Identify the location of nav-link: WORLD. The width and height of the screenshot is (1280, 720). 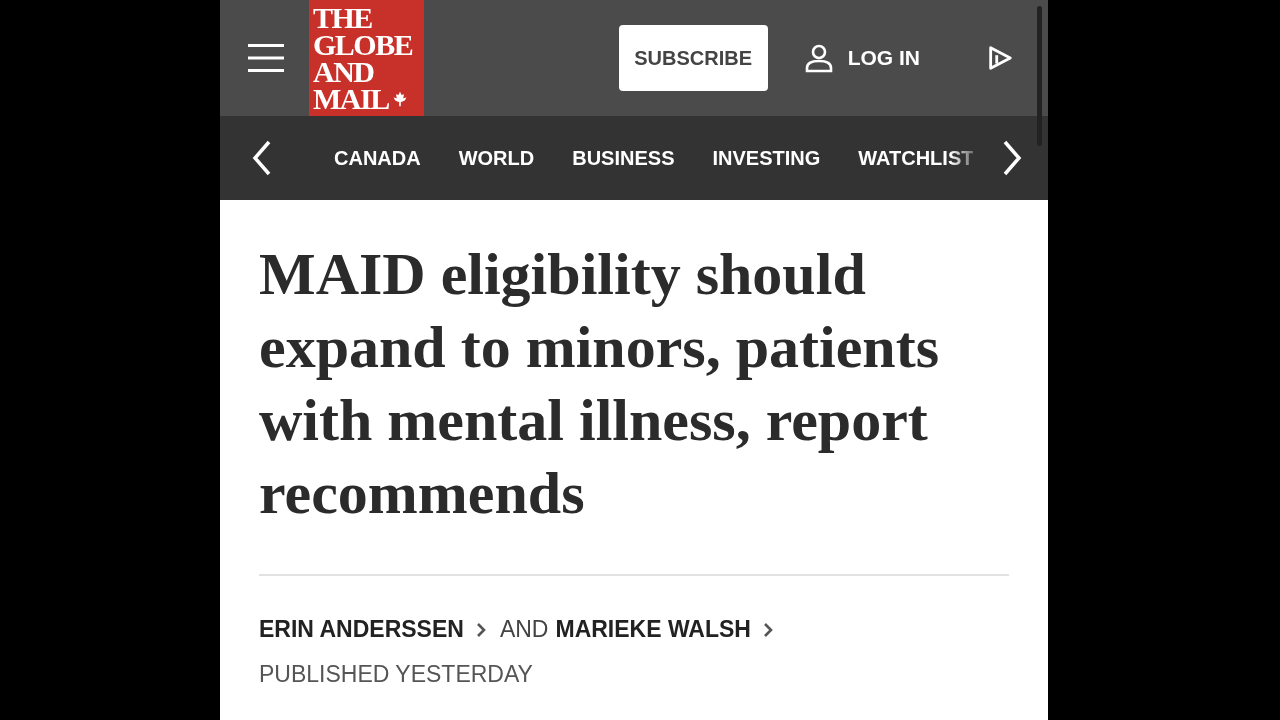
(496, 158).